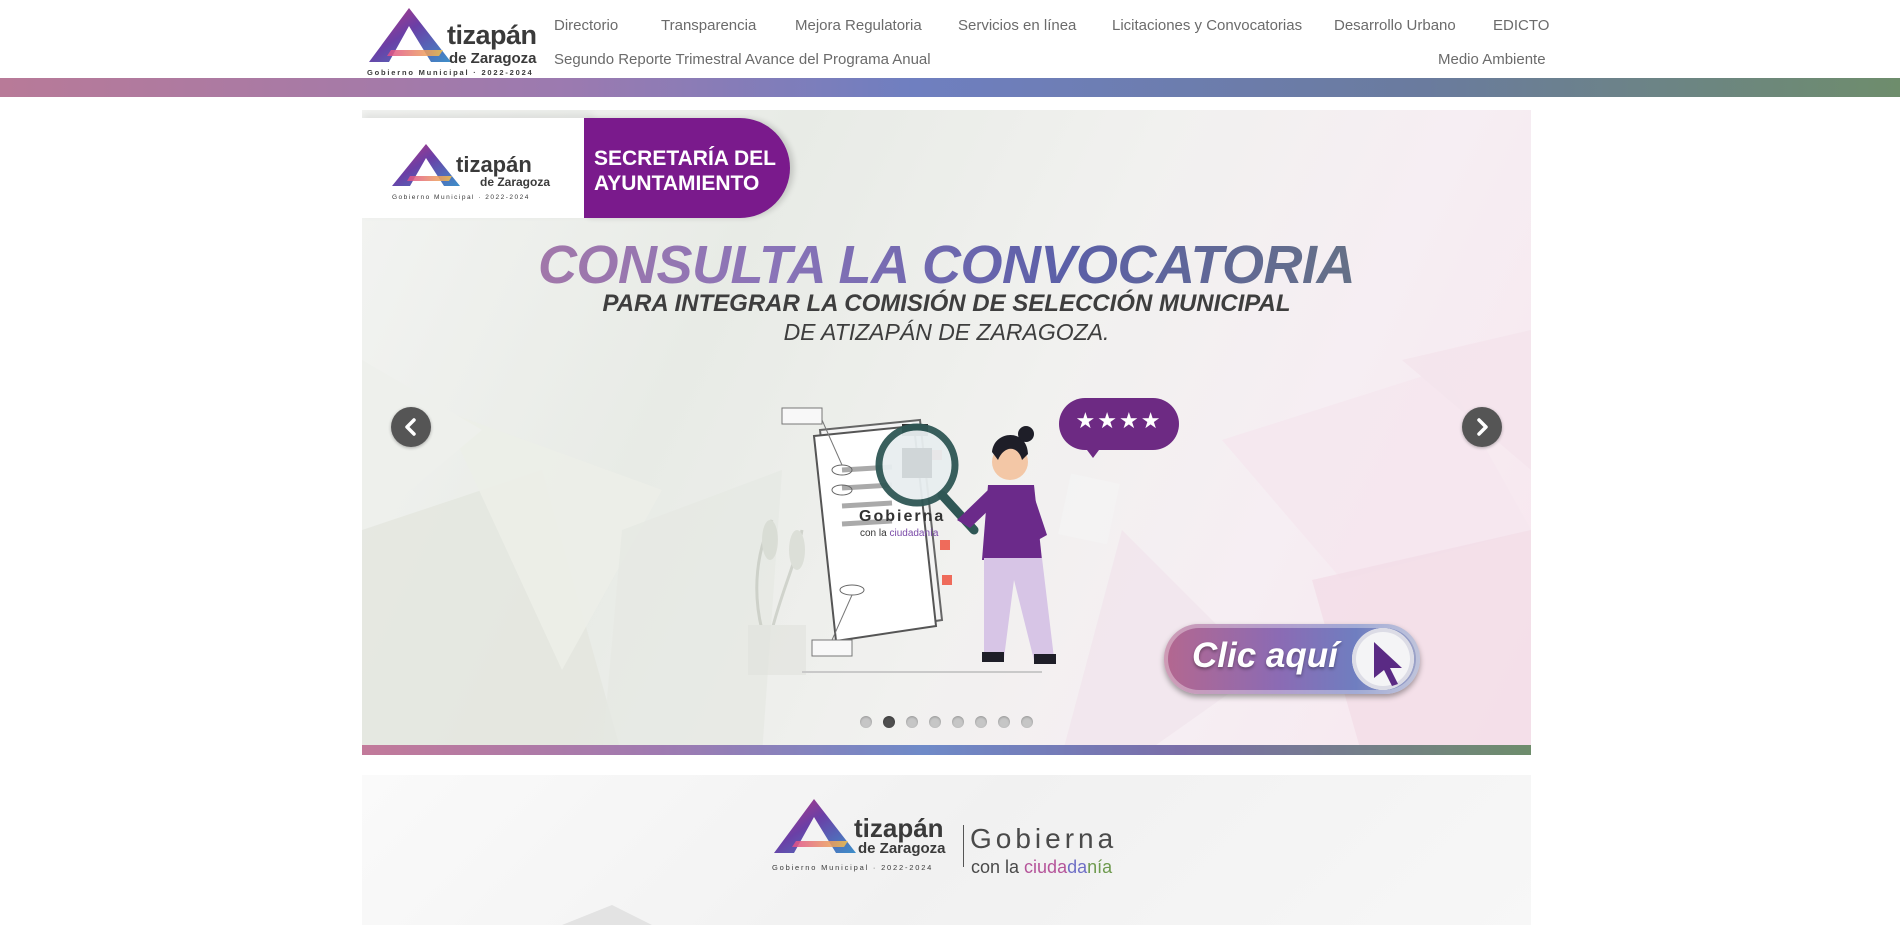 Image resolution: width=1900 pixels, height=925 pixels. What do you see at coordinates (1521, 25) in the screenshot?
I see `nav-edicto: EDICTO` at bounding box center [1521, 25].